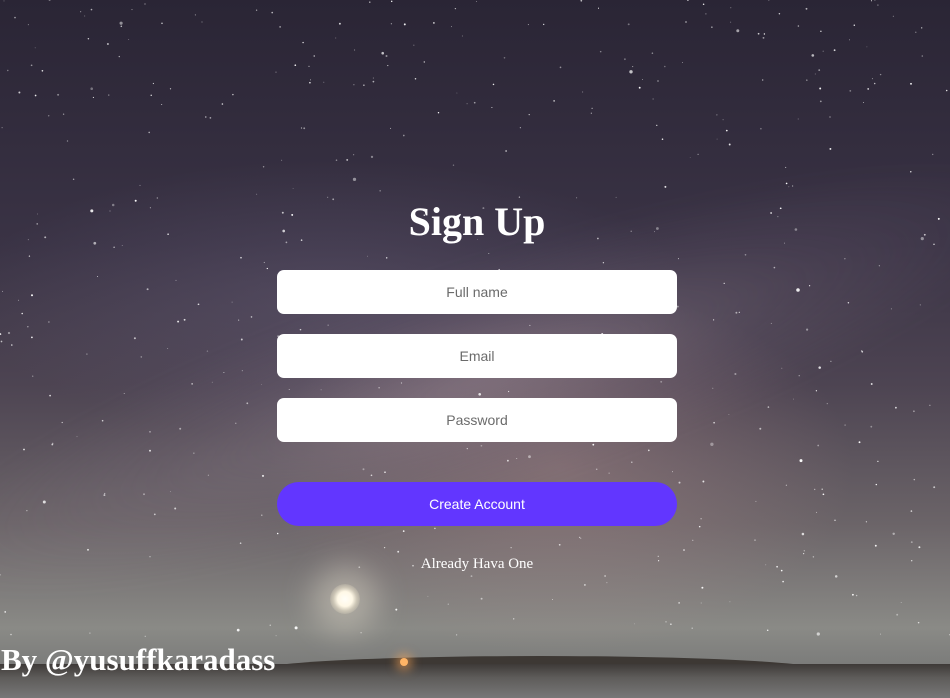 The width and height of the screenshot is (950, 698). Describe the element at coordinates (477, 221) in the screenshot. I see `page-title: Sign Up` at that location.